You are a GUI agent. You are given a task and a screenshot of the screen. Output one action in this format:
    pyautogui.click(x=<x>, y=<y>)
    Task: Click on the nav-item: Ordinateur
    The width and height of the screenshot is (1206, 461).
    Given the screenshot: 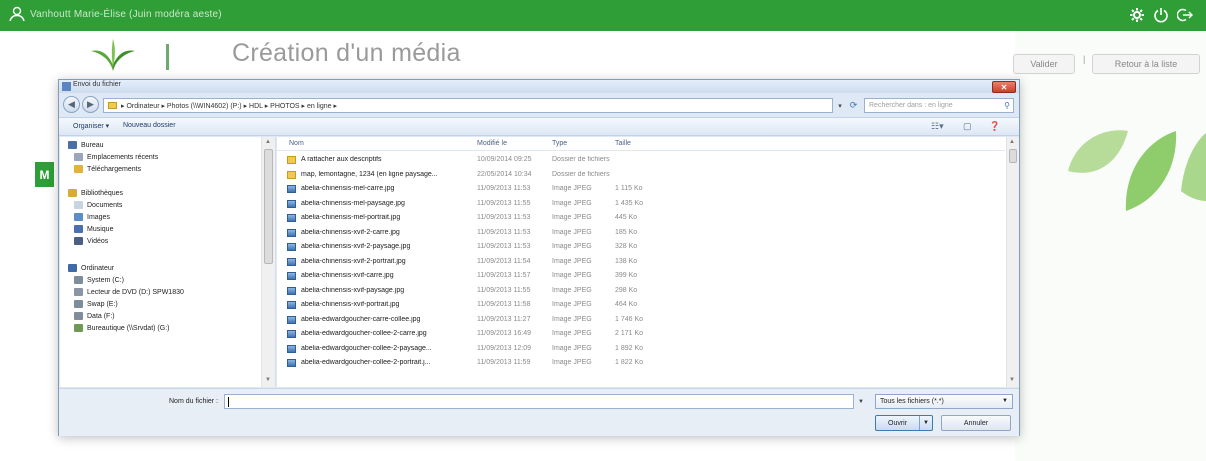 What is the action you would take?
    pyautogui.click(x=91, y=268)
    